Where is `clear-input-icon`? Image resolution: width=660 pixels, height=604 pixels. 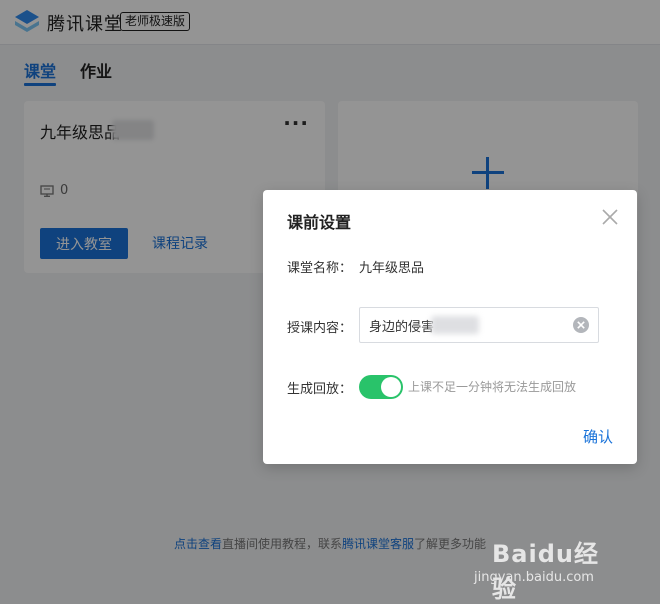
clear-input-icon is located at coordinates (581, 325).